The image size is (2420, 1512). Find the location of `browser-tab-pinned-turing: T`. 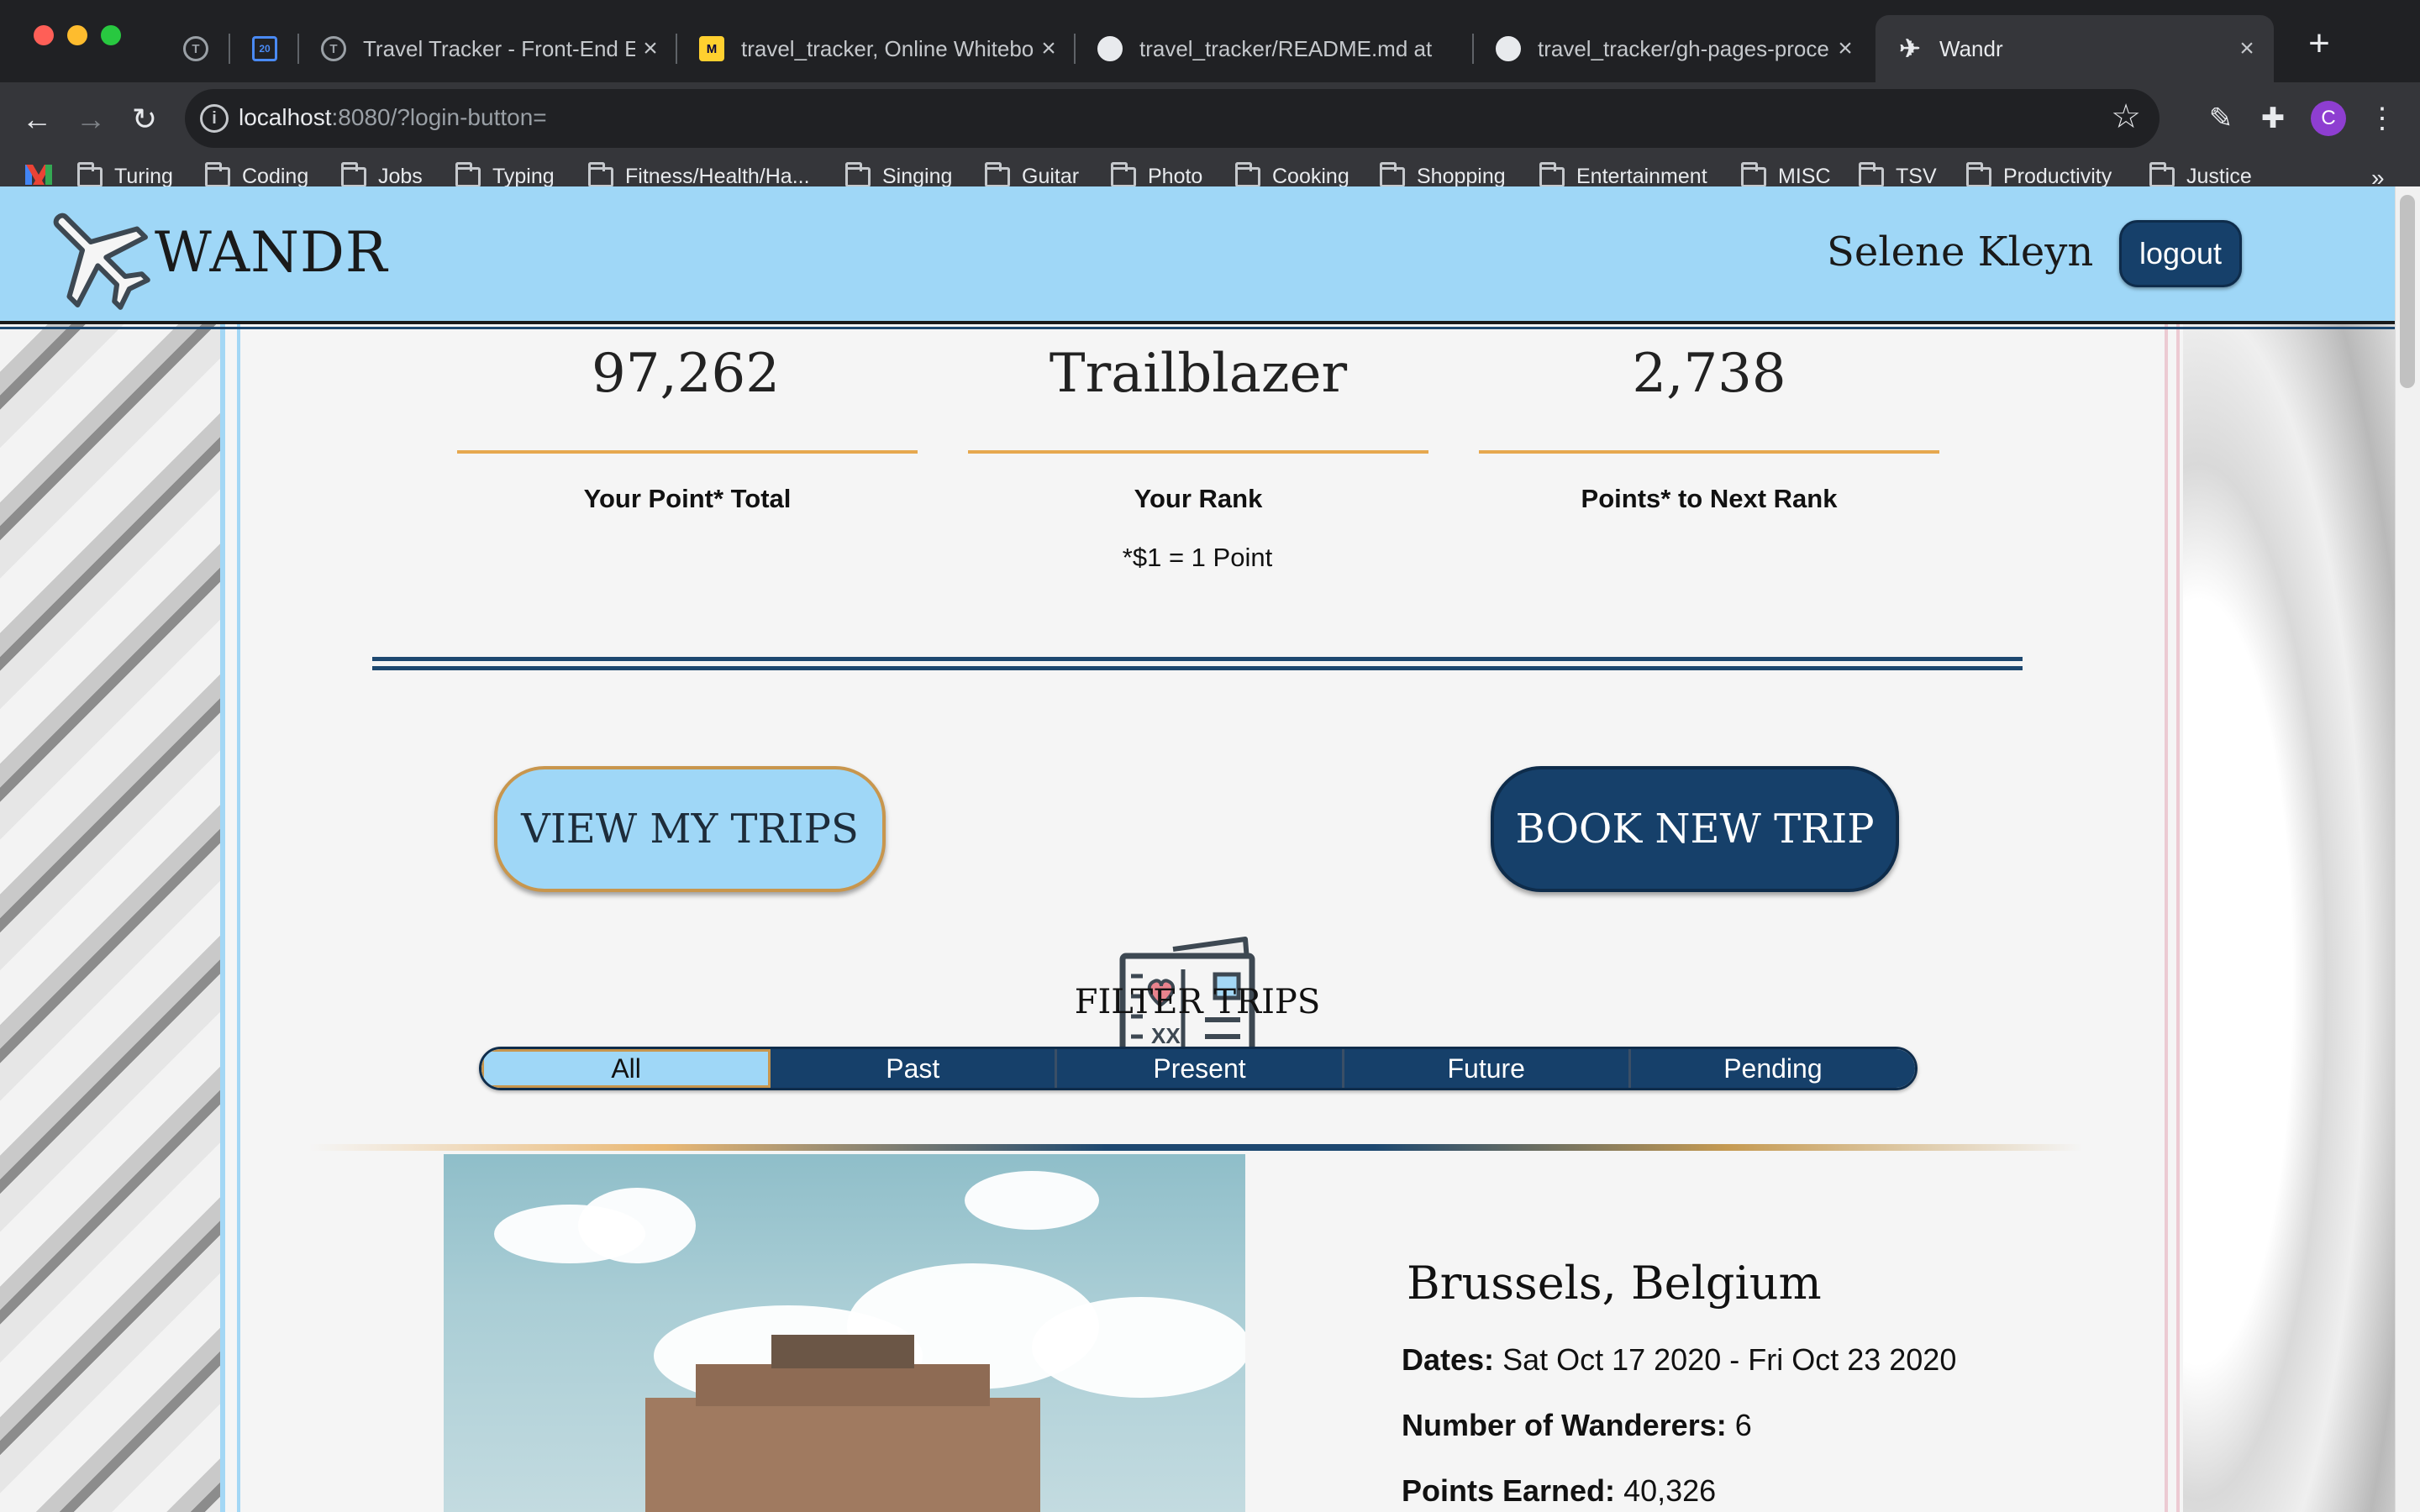

browser-tab-pinned-turing: T is located at coordinates (195, 48).